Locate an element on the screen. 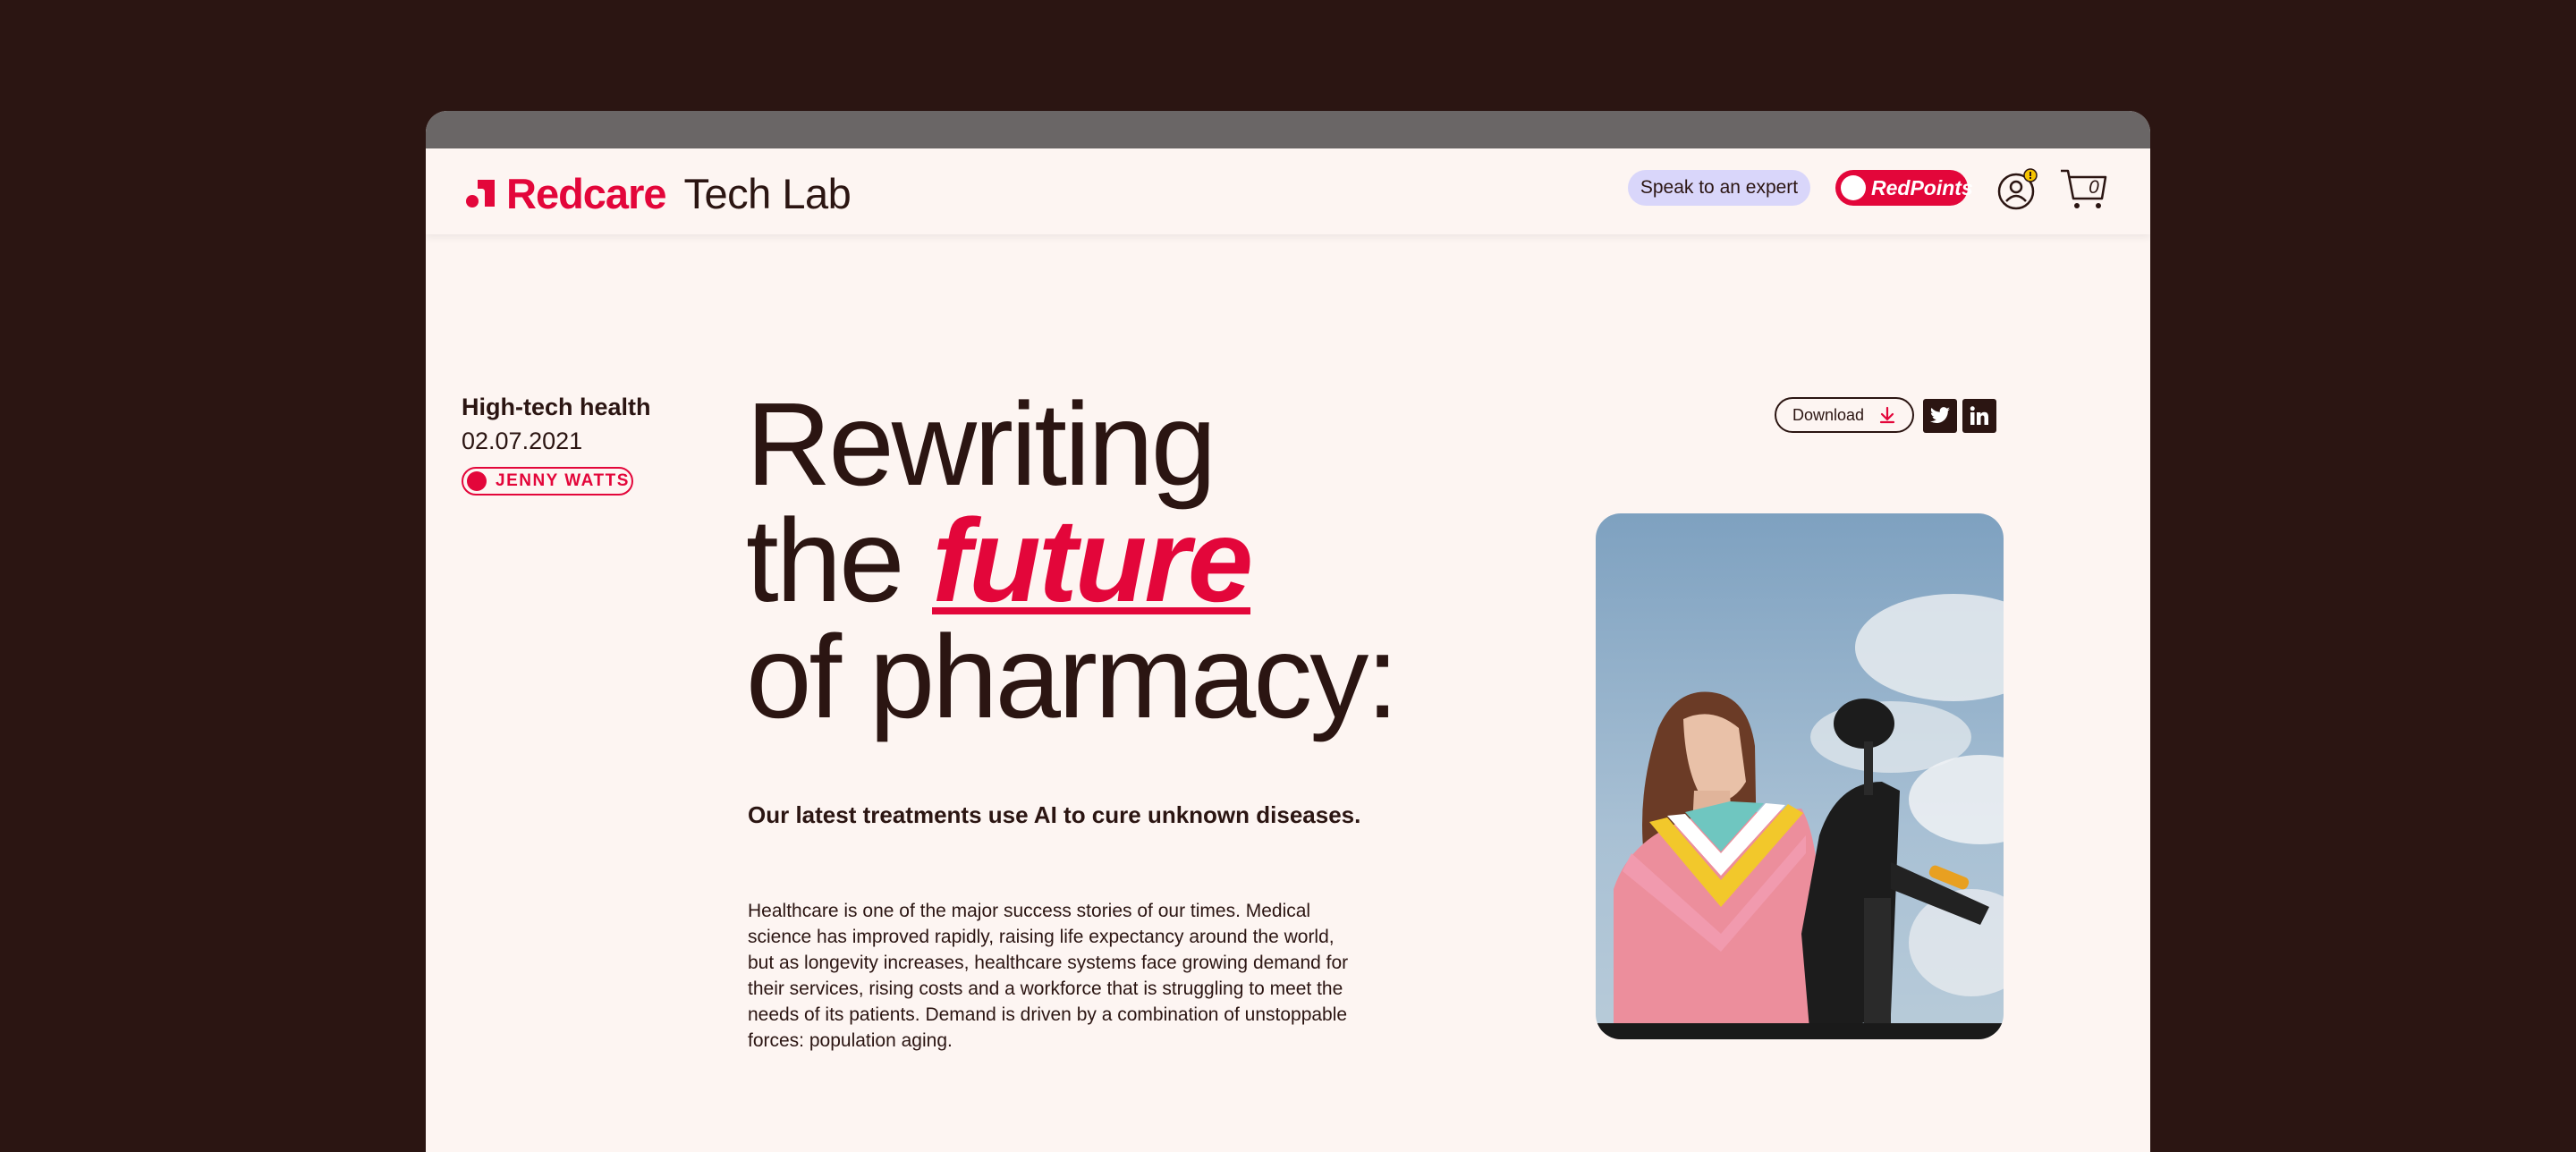 This screenshot has width=2576, height=1152. author-badge: JENNY WATTS is located at coordinates (547, 481).